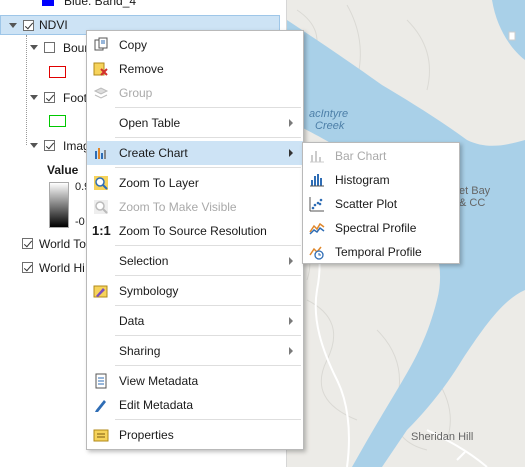 The width and height of the screenshot is (525, 467). I want to click on world-hillshade-checkbox, so click(27, 267).